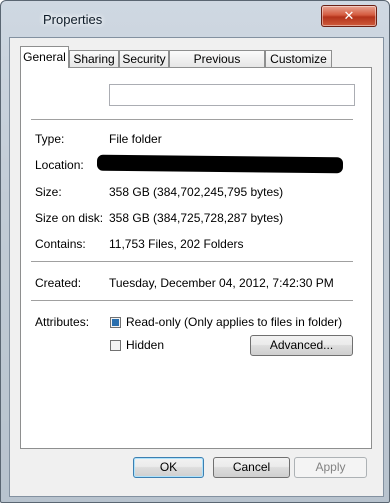 The image size is (390, 503). I want to click on created-label: Created:, so click(58, 283).